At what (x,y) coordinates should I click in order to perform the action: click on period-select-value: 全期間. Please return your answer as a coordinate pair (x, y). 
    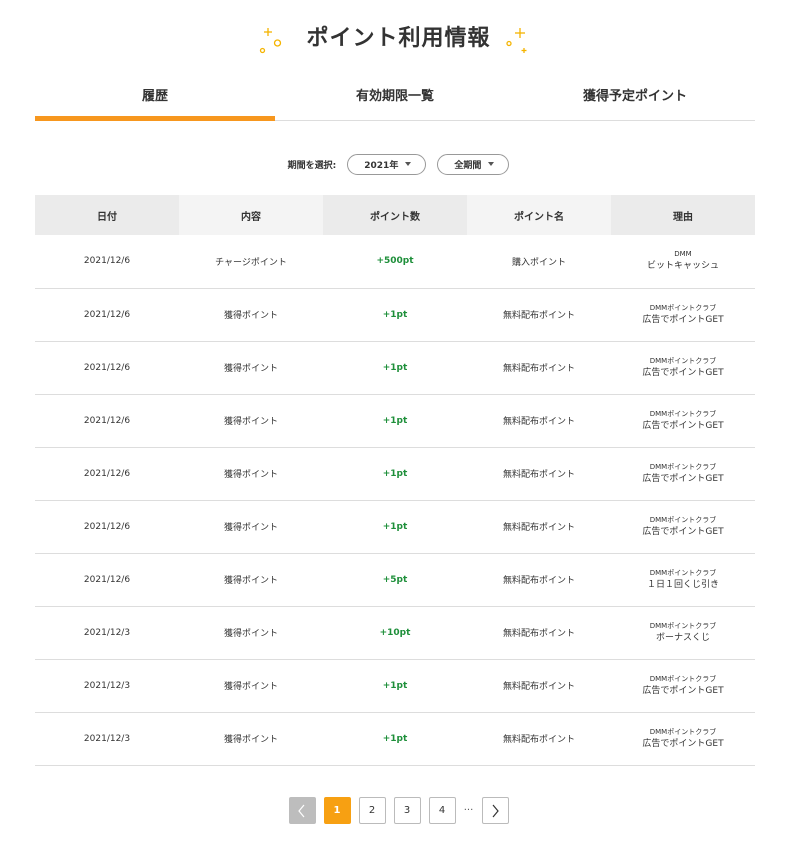
    Looking at the image, I should click on (468, 165).